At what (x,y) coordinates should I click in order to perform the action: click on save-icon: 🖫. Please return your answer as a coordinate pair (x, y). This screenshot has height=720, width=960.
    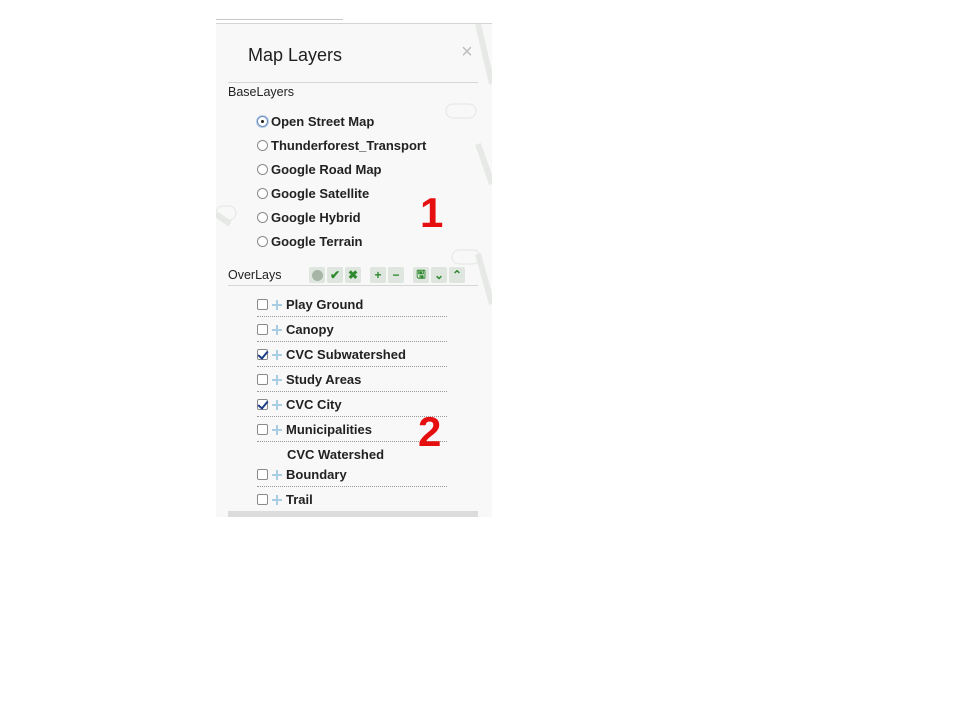
    Looking at the image, I should click on (421, 275).